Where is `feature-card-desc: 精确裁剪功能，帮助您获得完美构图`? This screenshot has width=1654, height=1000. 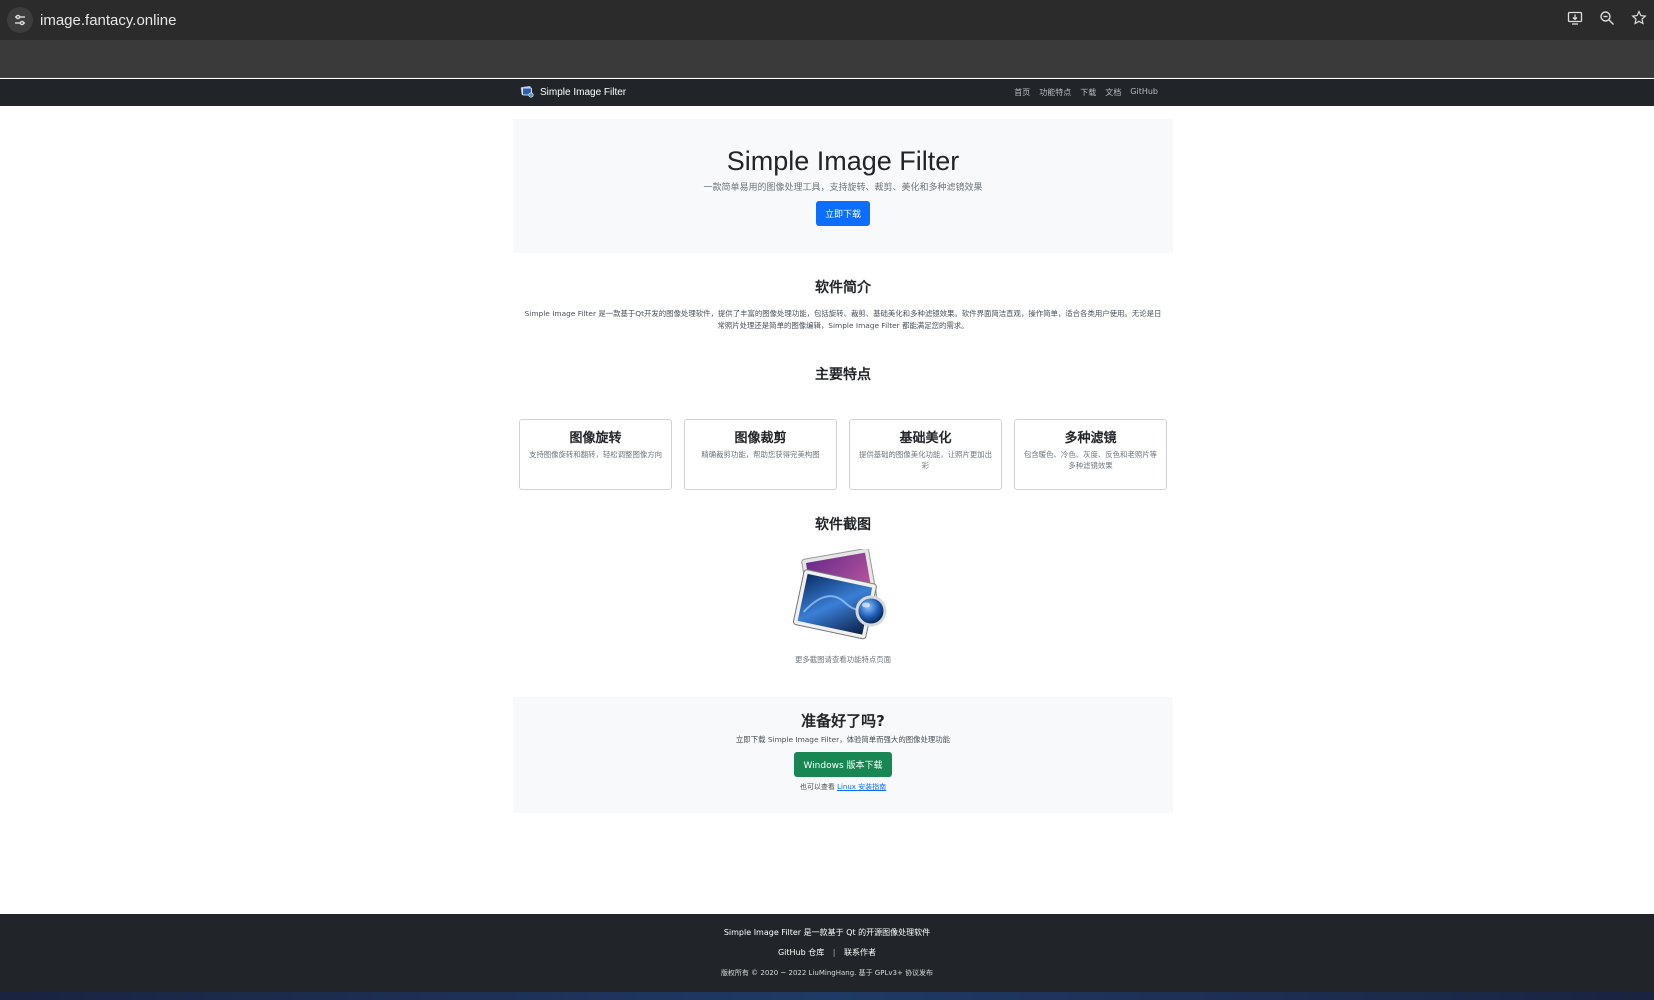 feature-card-desc: 精确裁剪功能，帮助您获得完美构图 is located at coordinates (760, 454).